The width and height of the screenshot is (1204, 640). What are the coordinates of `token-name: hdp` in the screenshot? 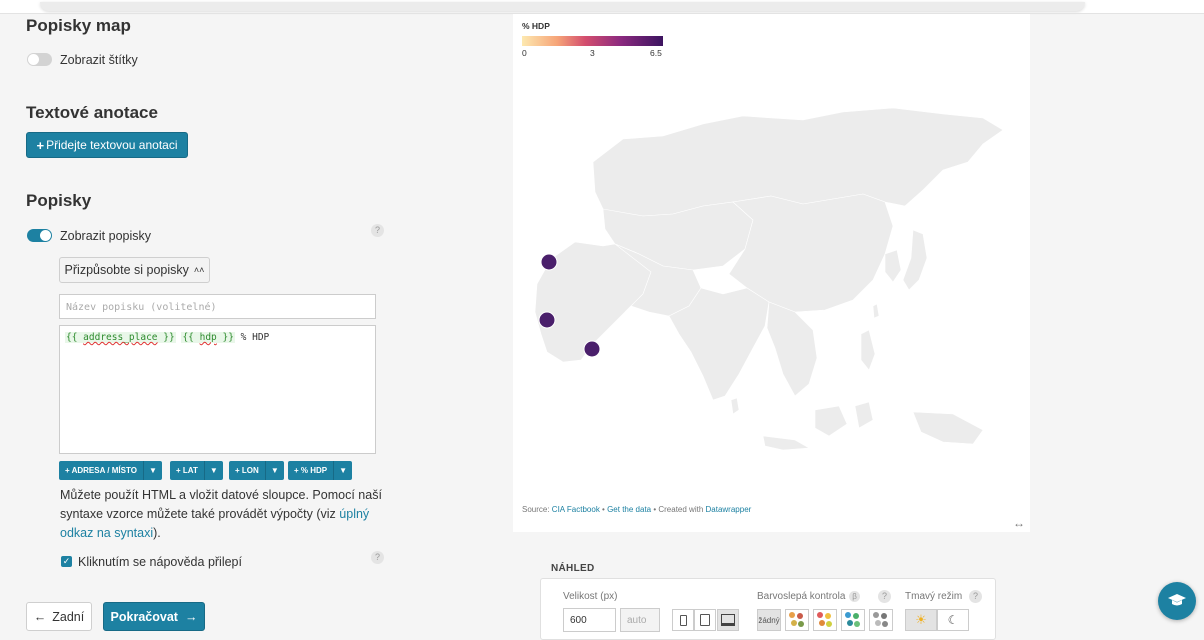 It's located at (208, 337).